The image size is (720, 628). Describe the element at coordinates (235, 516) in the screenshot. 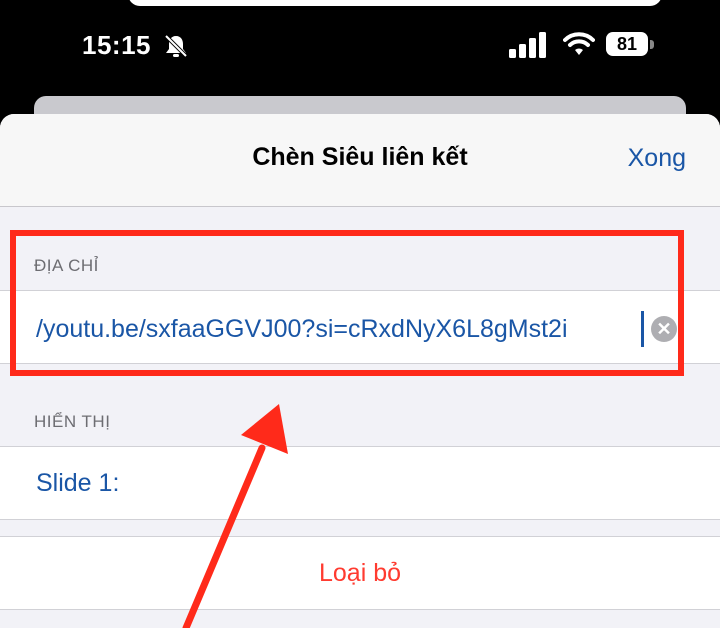

I see `annotation-arrow` at that location.